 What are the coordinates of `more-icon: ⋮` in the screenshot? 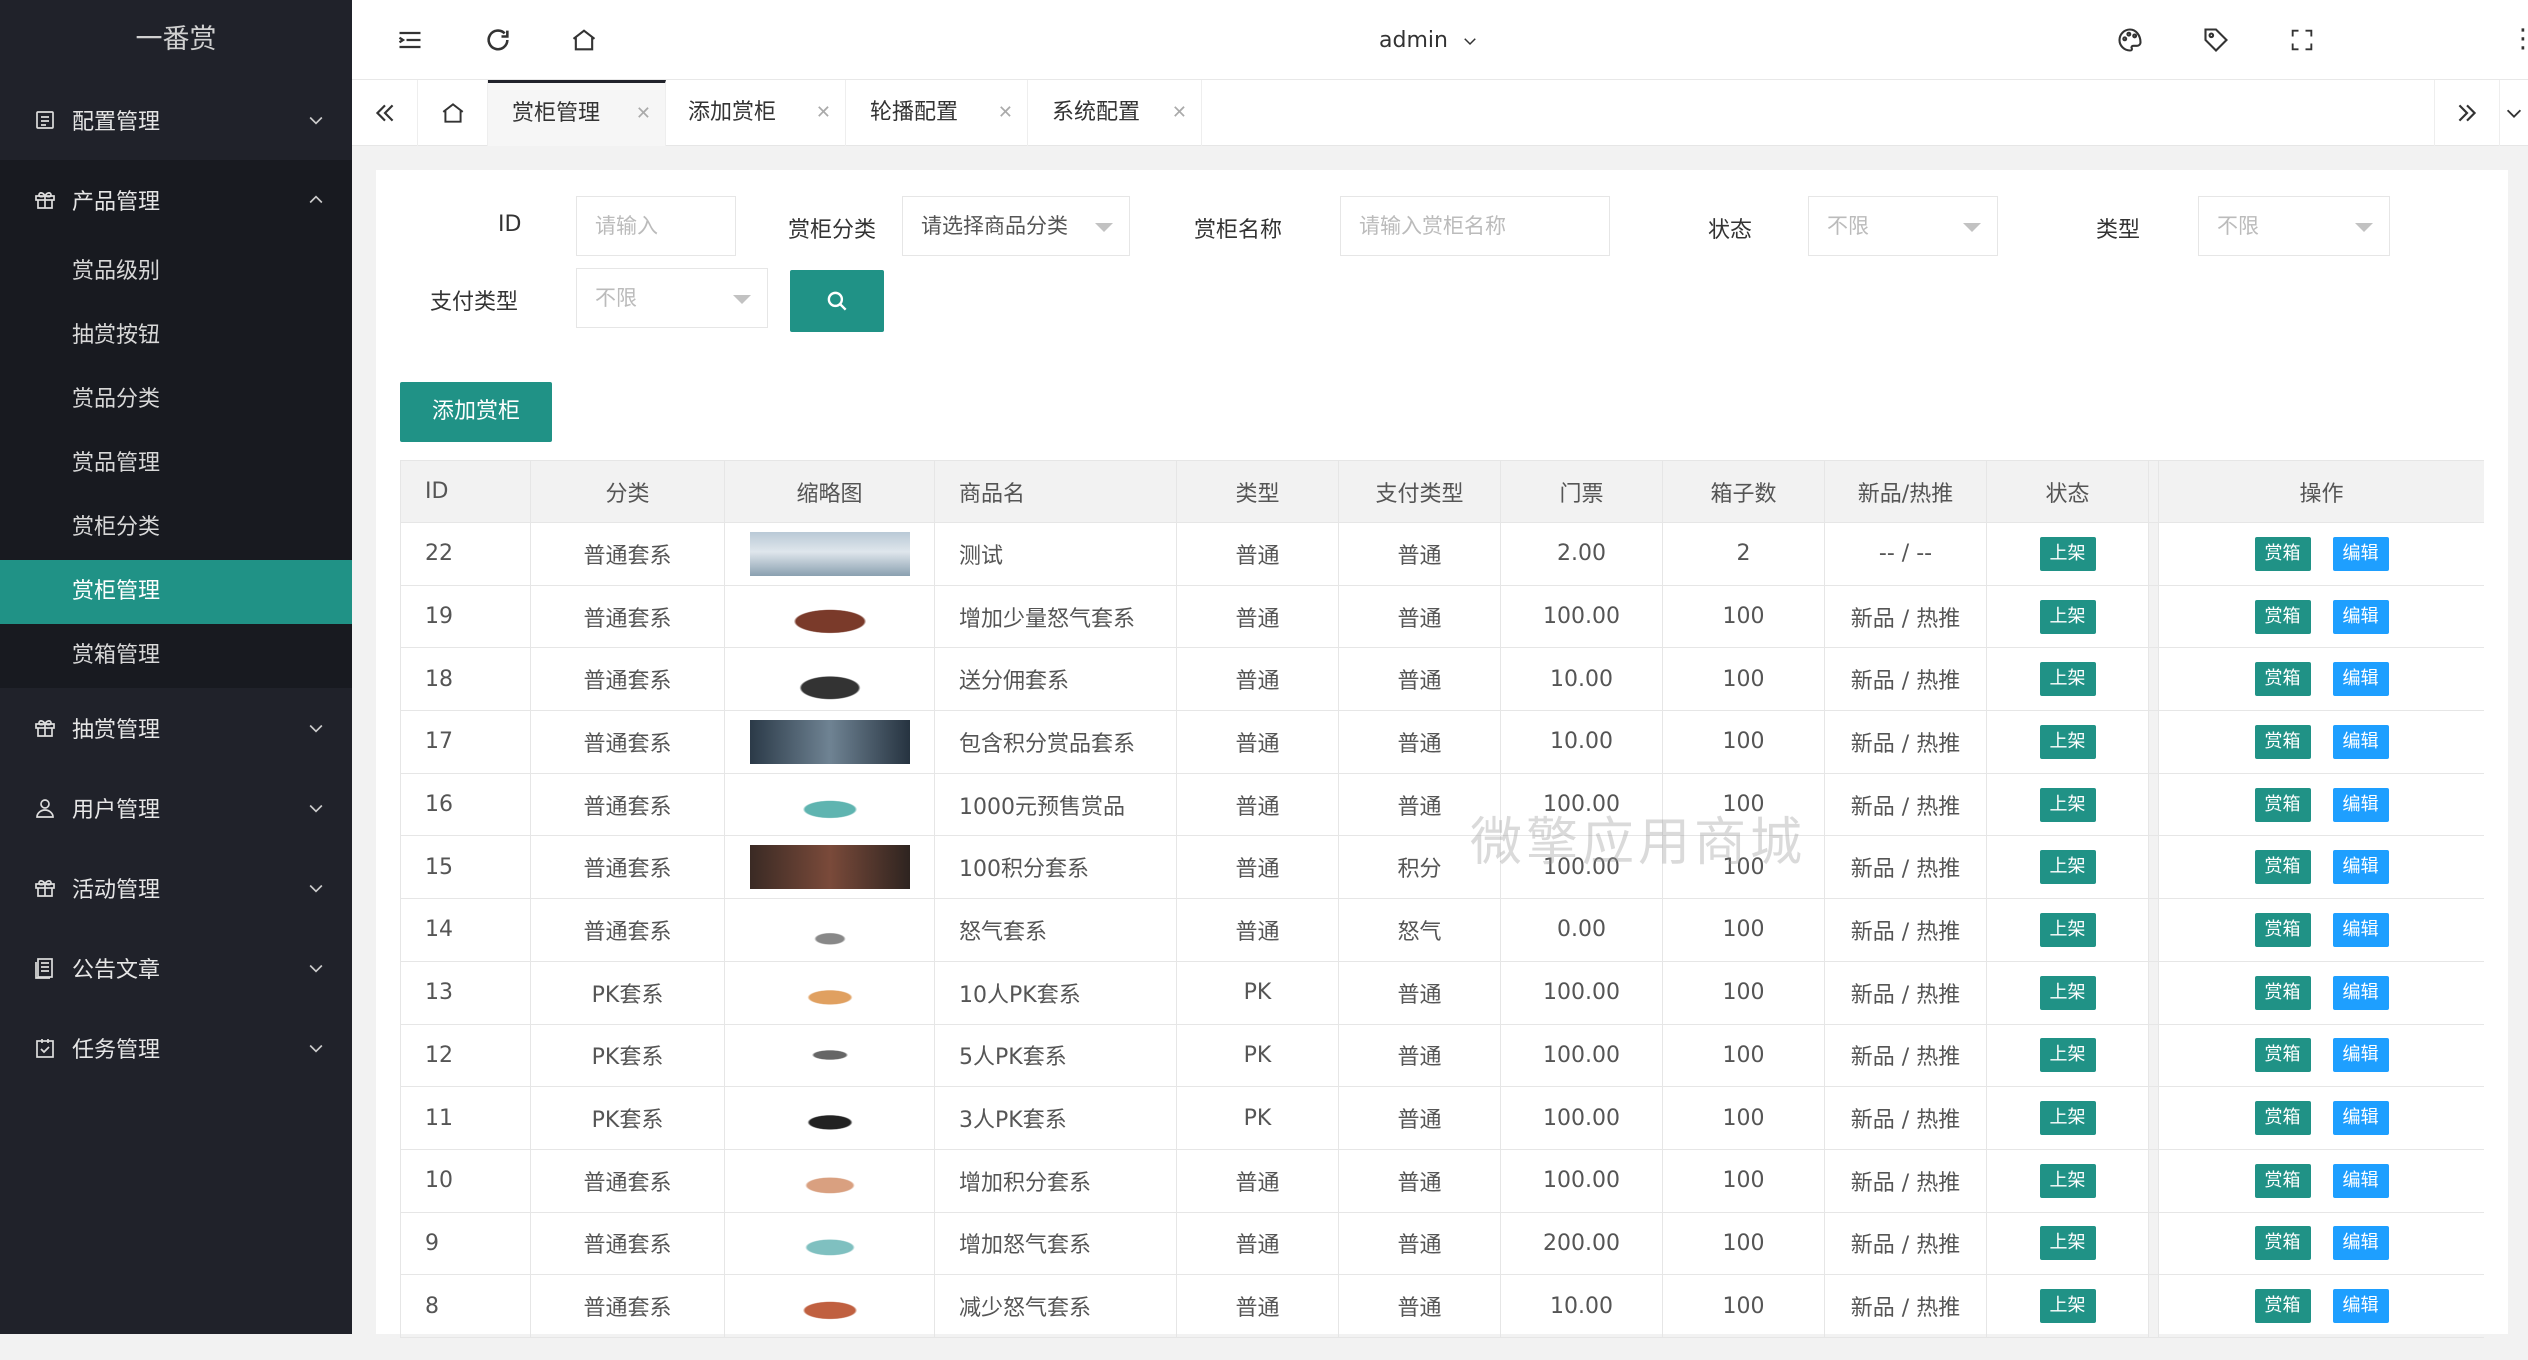 It's located at (2519, 39).